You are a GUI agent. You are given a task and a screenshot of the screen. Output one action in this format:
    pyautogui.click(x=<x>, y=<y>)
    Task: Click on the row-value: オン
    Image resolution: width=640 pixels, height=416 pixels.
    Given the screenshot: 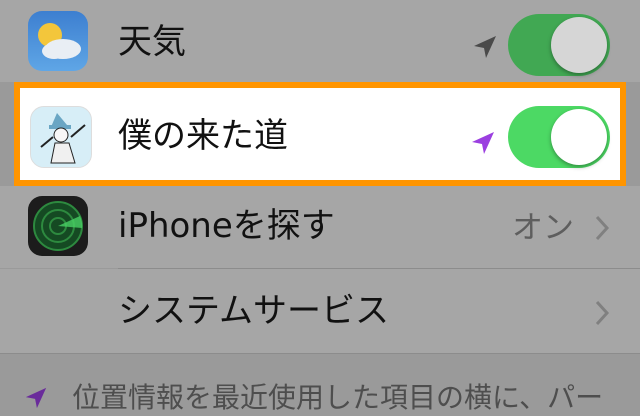 What is the action you would take?
    pyautogui.click(x=543, y=228)
    